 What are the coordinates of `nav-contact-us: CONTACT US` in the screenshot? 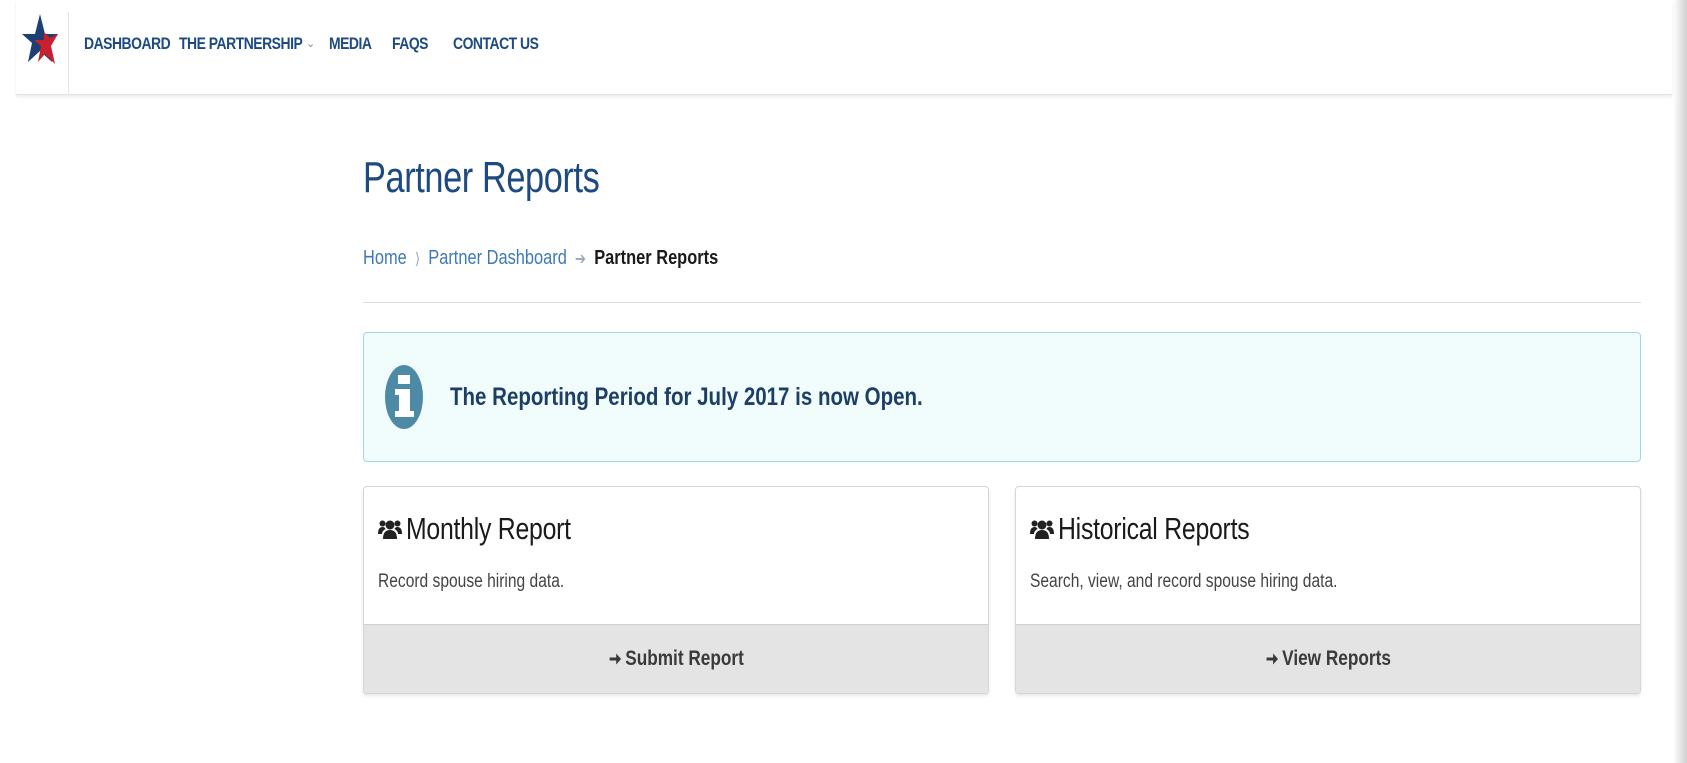 It's located at (496, 44).